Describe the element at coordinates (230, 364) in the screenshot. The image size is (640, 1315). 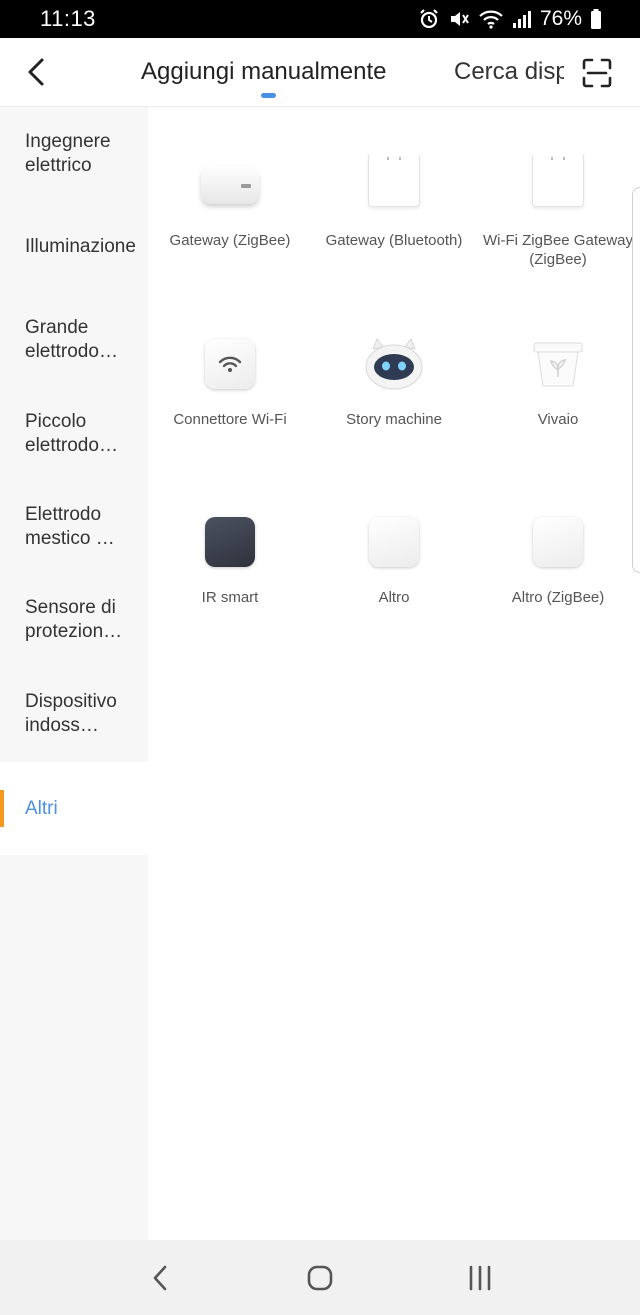
I see `wifi-connector-icon` at that location.